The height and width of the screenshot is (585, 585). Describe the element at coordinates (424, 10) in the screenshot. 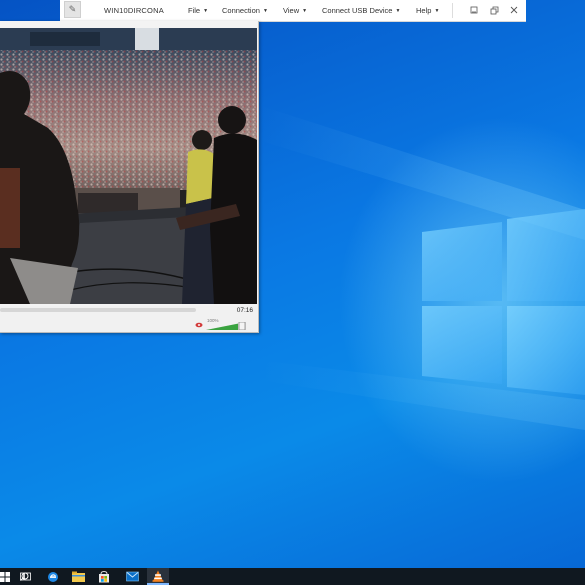

I see `menu-help-label: Help` at that location.